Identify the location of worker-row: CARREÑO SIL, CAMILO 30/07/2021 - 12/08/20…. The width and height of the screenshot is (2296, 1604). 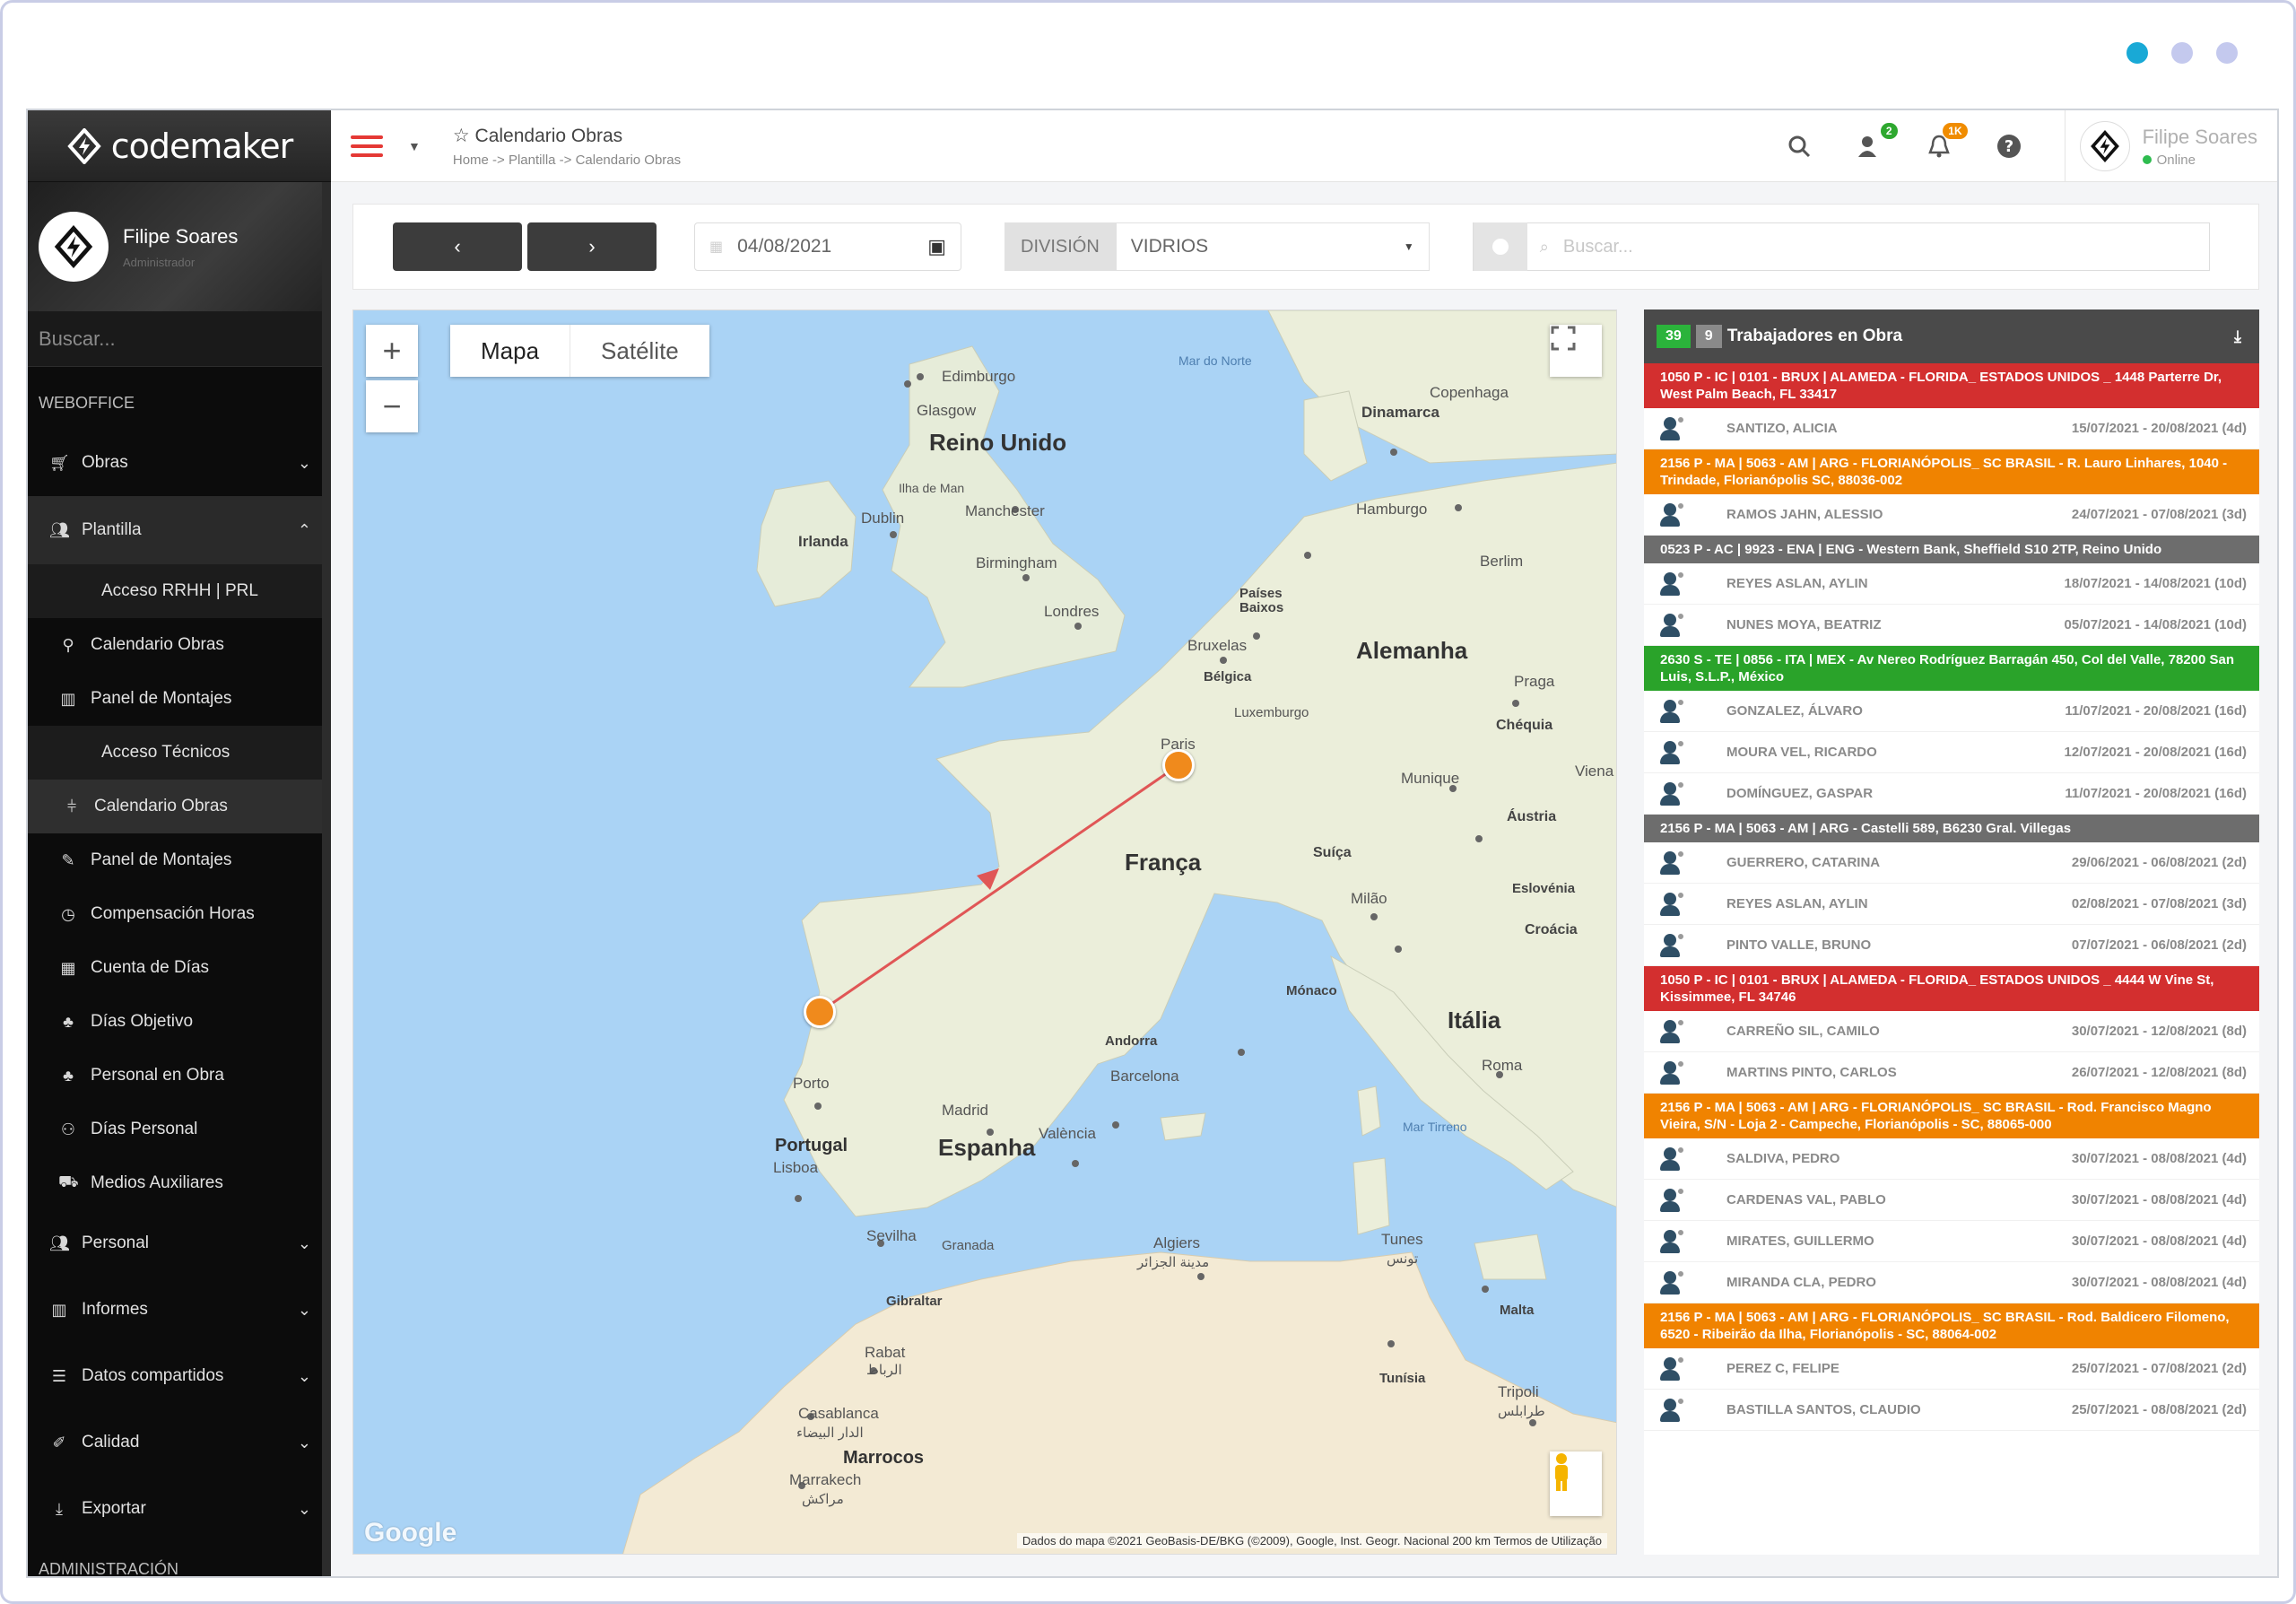
(1951, 1031).